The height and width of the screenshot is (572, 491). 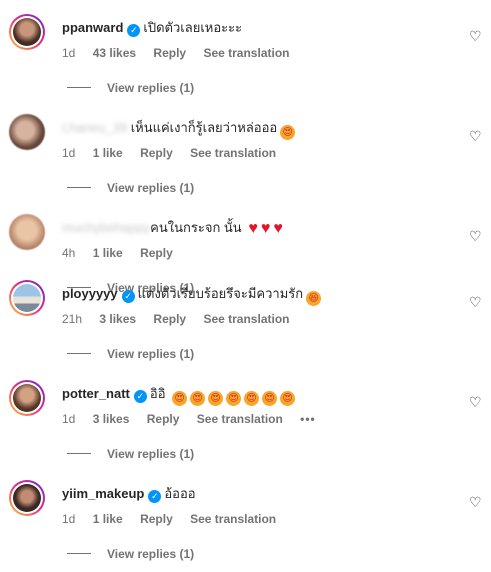 What do you see at coordinates (103, 493) in the screenshot?
I see `username-link: yiim_makeup` at bounding box center [103, 493].